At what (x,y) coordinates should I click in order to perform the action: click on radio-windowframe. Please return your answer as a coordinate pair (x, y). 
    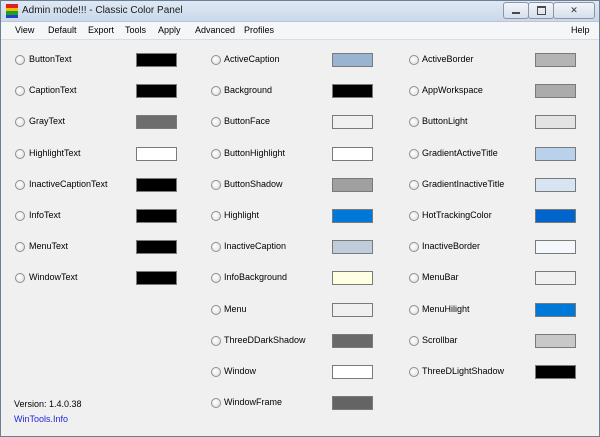
    Looking at the image, I should click on (216, 403).